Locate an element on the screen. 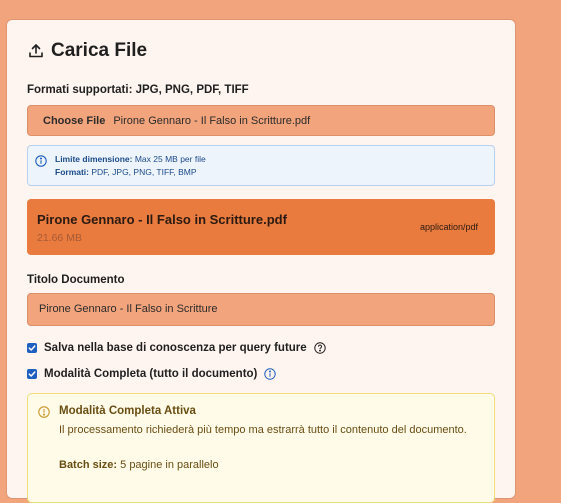 This screenshot has height=503, width=561. size-limit-line: Limite dimensione: Max 25 MB per file is located at coordinates (130, 159).